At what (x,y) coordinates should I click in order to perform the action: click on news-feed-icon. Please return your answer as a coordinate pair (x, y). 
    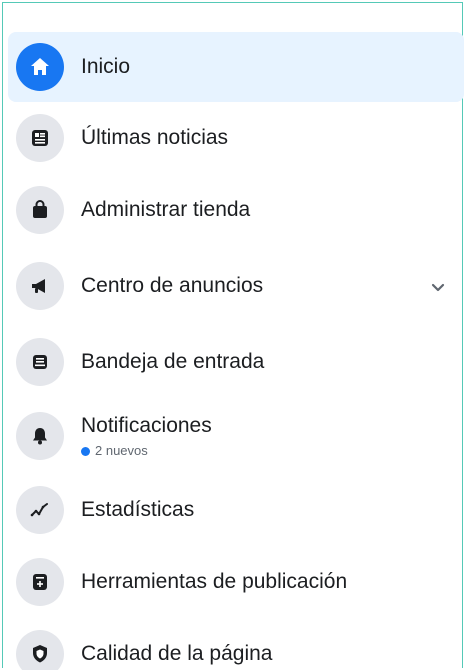
    Looking at the image, I should click on (40, 138).